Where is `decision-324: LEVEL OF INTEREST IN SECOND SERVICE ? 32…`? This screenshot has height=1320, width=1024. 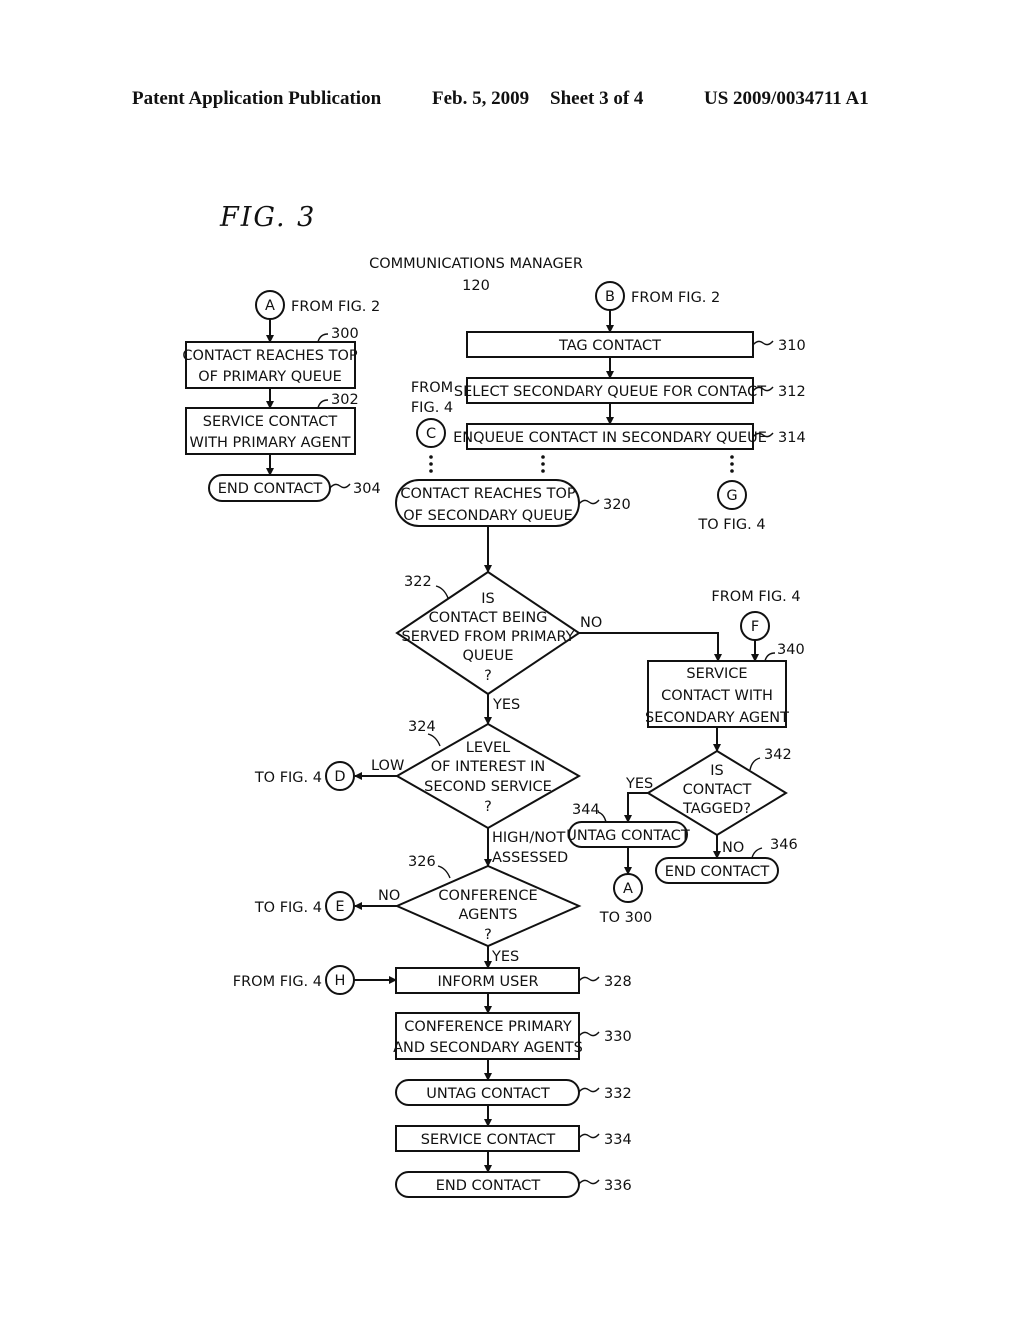
decision-324: LEVEL OF INTEREST IN SECOND SERVICE ? 32… is located at coordinates (488, 774).